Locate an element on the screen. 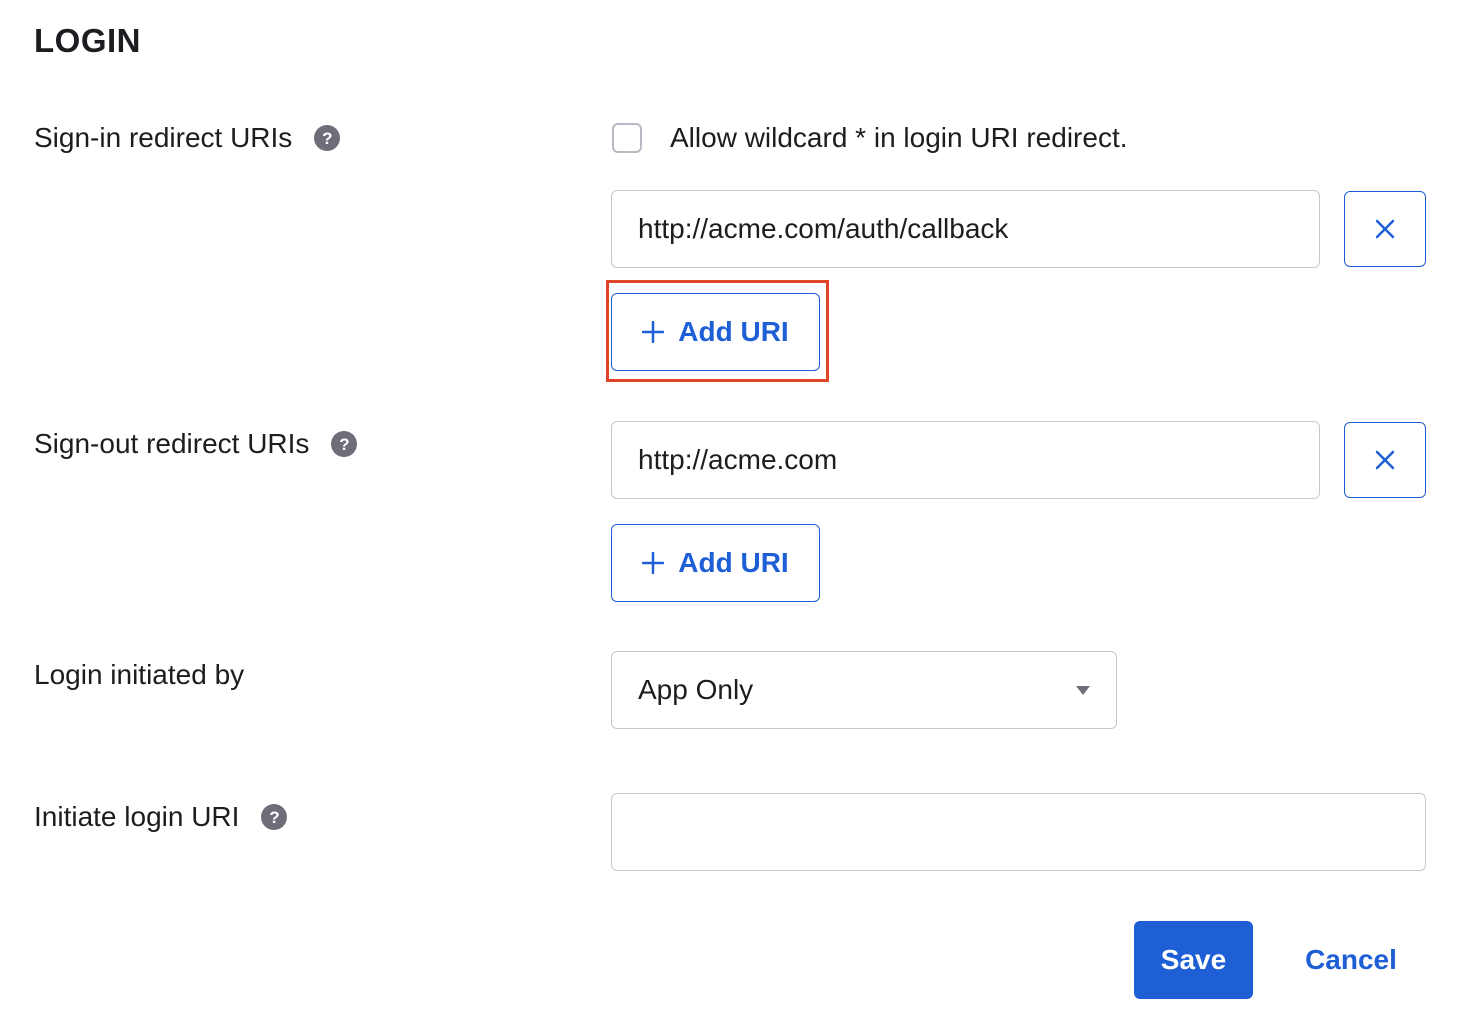 The height and width of the screenshot is (1024, 1459). signin-remove-uri-button is located at coordinates (1385, 229).